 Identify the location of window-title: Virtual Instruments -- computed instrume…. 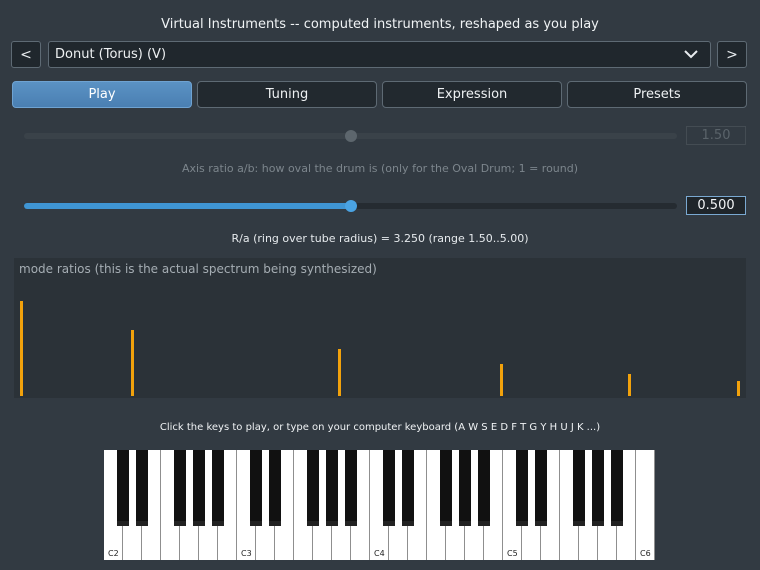
(380, 24).